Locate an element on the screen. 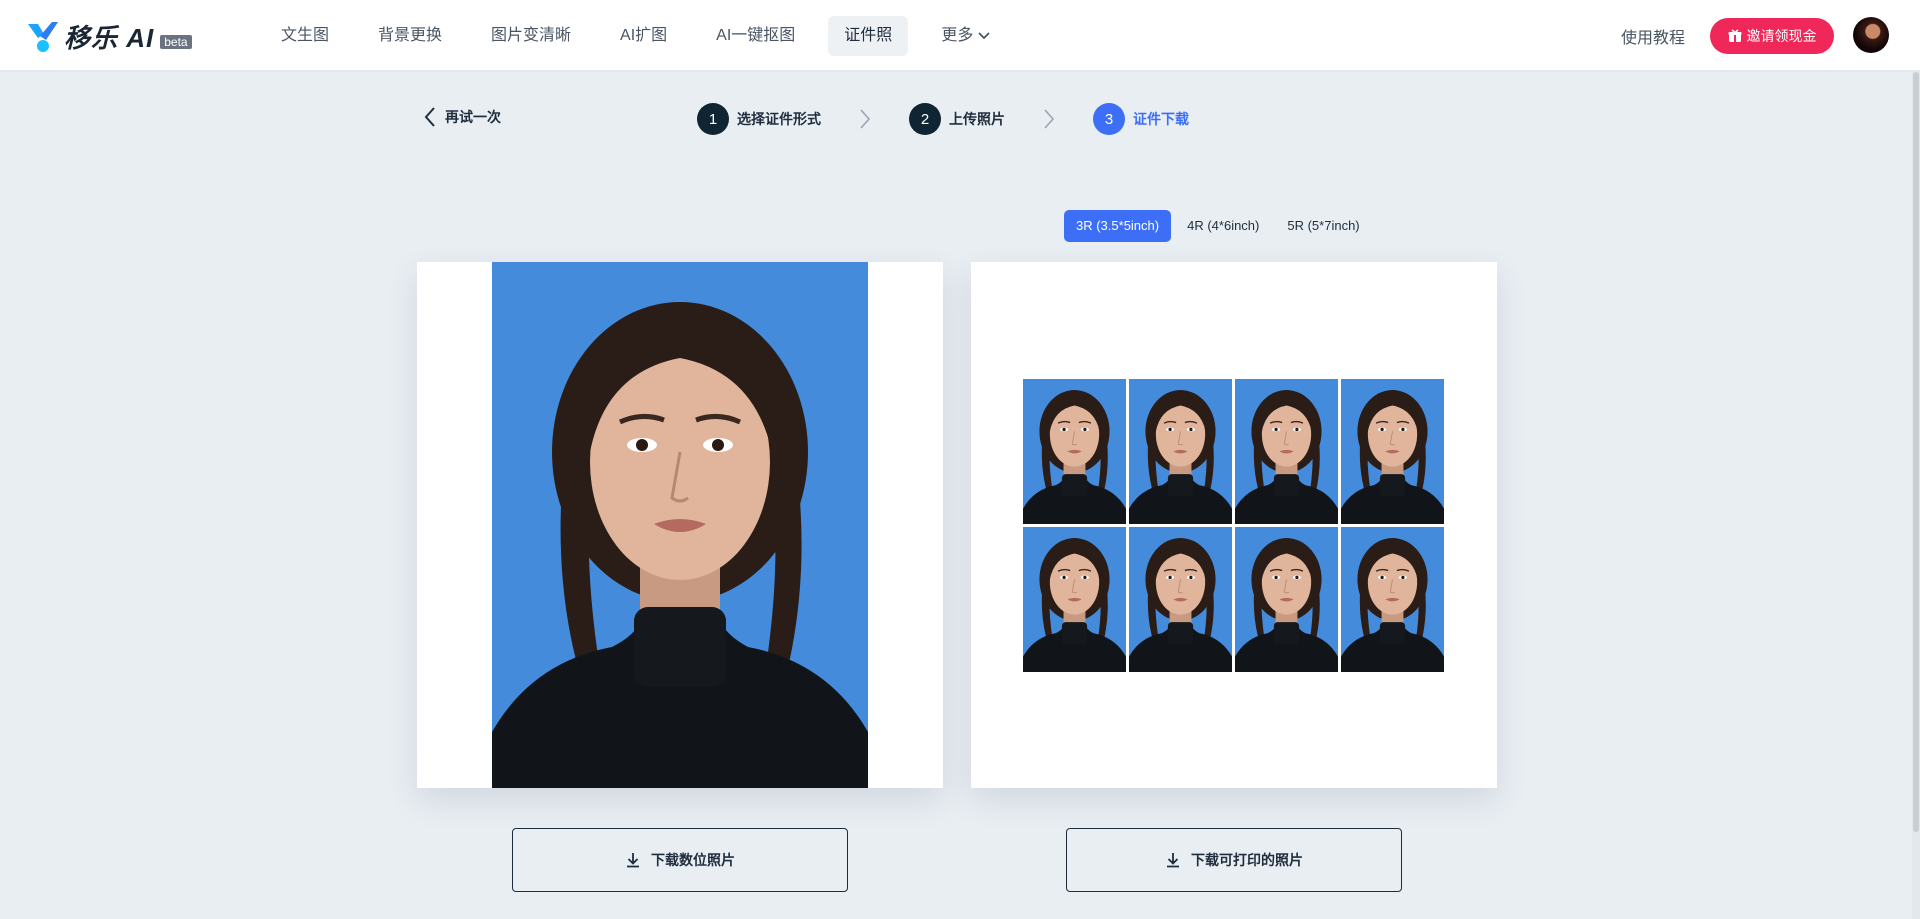 This screenshot has height=919, width=1920. retry-button: 再试一次 is located at coordinates (462, 117).